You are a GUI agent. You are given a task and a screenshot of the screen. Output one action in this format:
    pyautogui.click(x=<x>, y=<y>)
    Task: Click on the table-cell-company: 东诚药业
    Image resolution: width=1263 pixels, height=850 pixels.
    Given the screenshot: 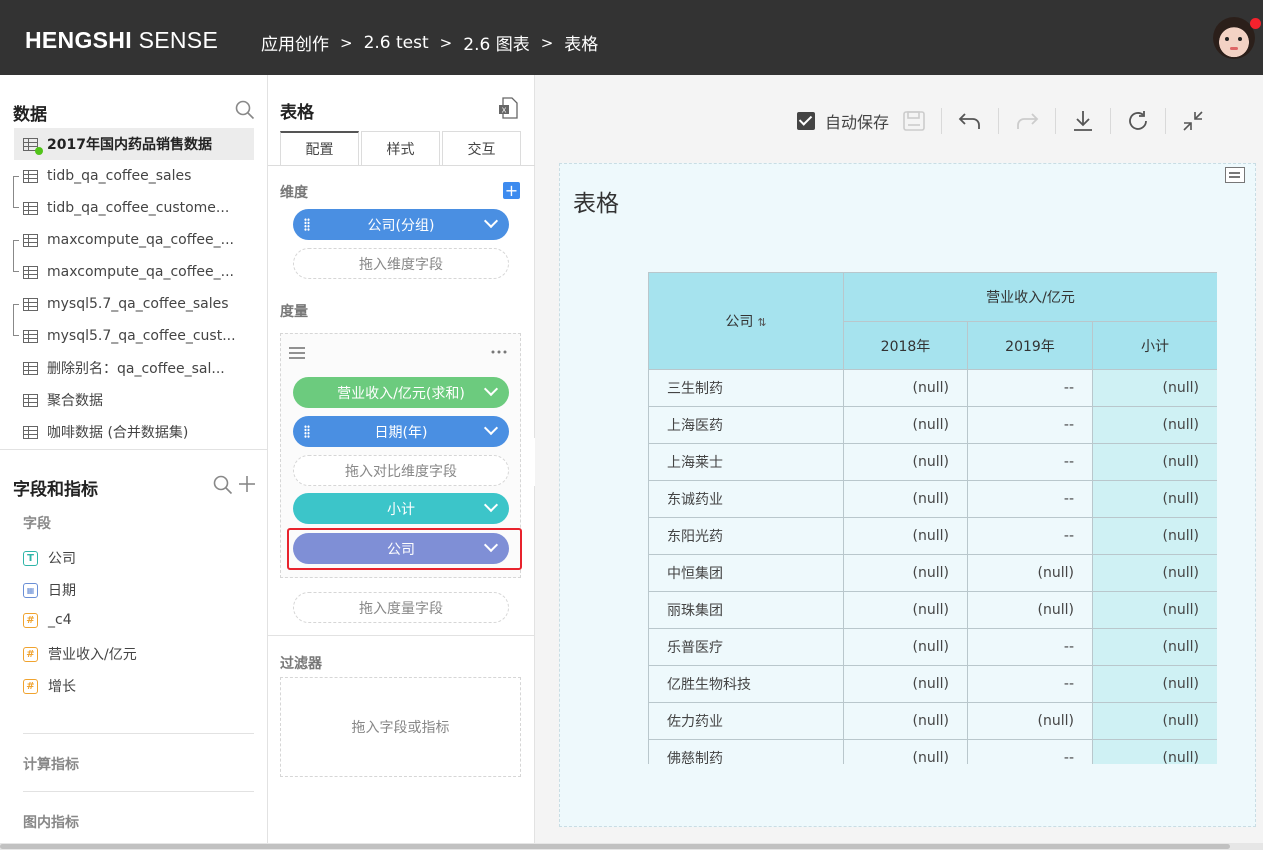 What is the action you would take?
    pyautogui.click(x=746, y=499)
    